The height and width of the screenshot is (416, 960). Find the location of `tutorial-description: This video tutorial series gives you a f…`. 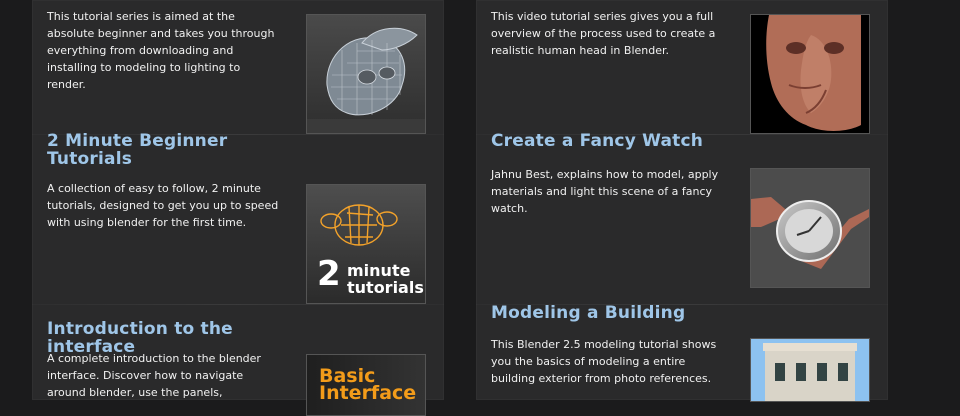

tutorial-description: This video tutorial series gives you a f… is located at coordinates (603, 33).